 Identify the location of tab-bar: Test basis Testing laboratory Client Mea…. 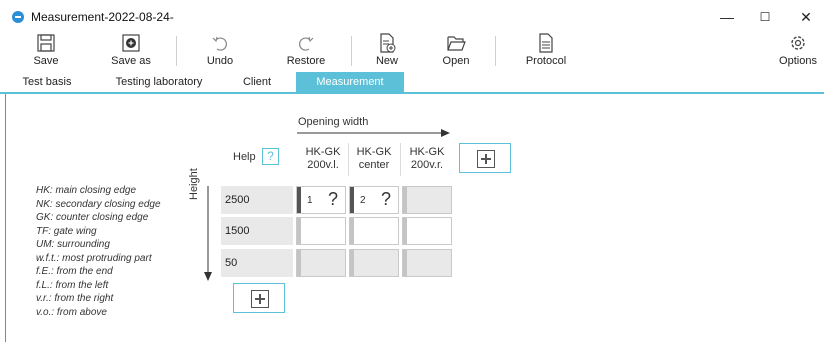
(412, 82).